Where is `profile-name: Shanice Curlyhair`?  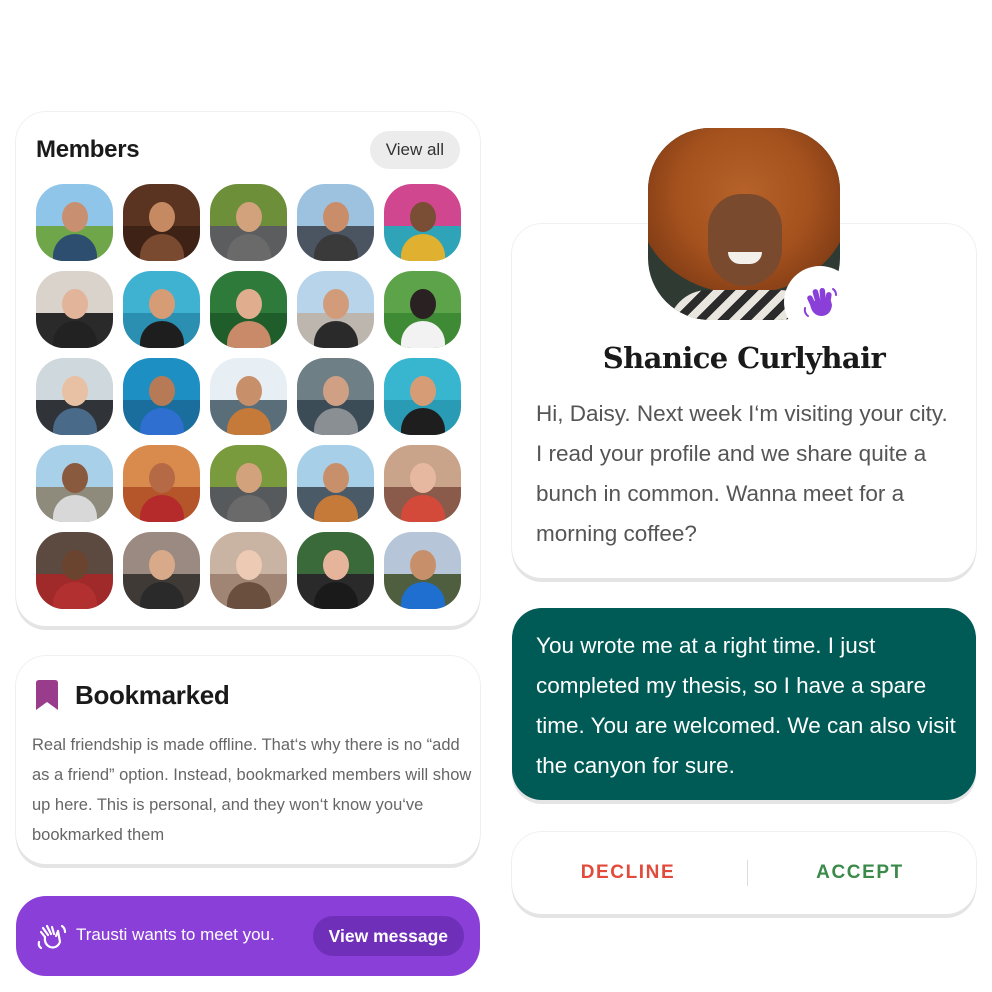
profile-name: Shanice Curlyhair is located at coordinates (744, 358).